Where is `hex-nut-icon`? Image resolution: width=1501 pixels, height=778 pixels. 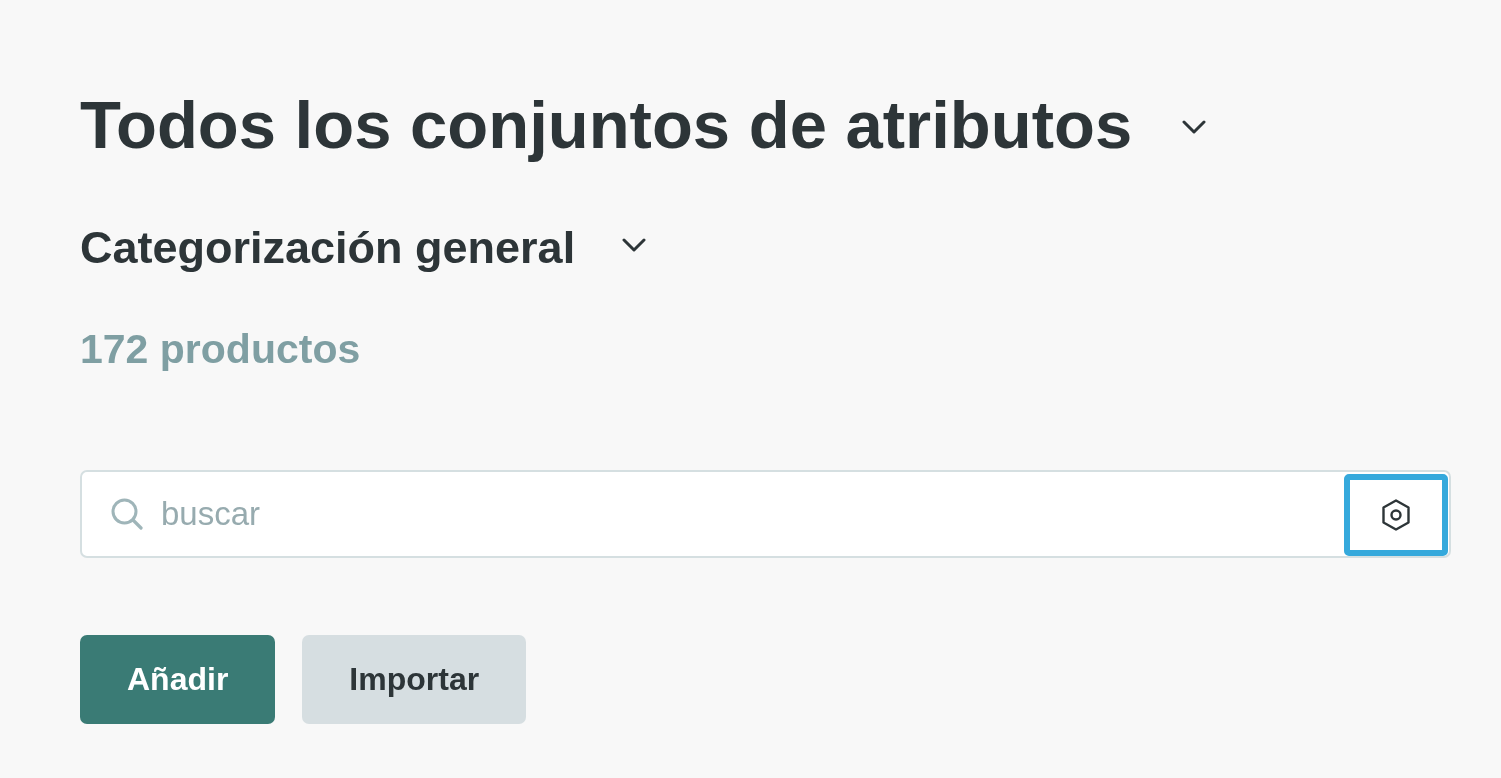 hex-nut-icon is located at coordinates (1396, 515).